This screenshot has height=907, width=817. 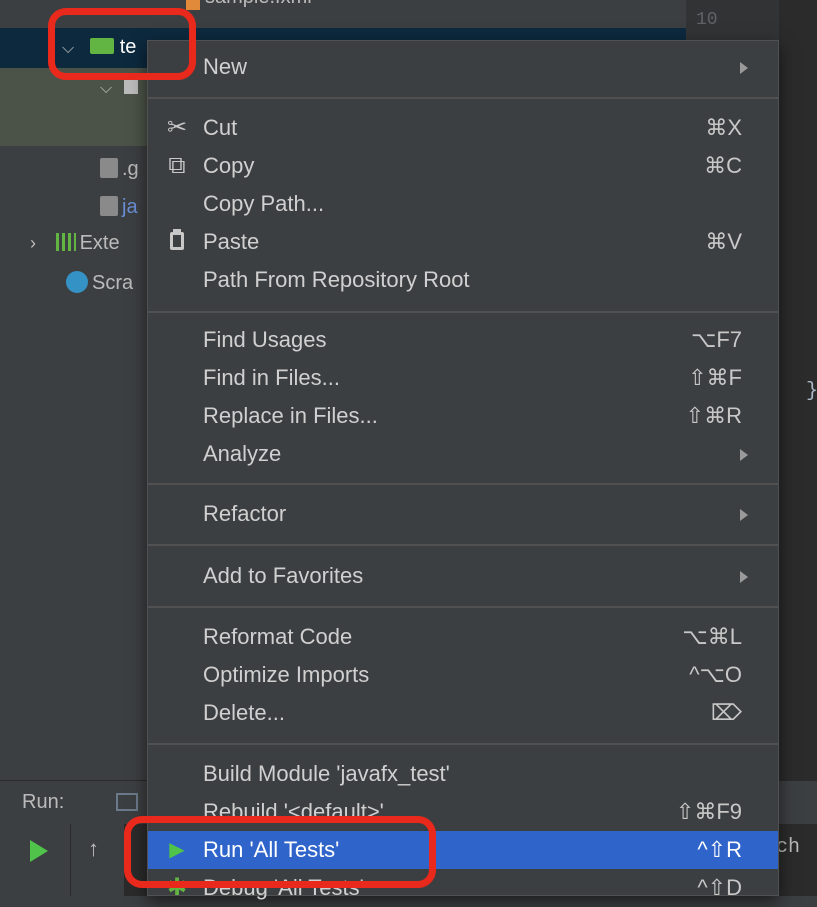 What do you see at coordinates (119, 207) in the screenshot?
I see `tree-item-iml: ja` at bounding box center [119, 207].